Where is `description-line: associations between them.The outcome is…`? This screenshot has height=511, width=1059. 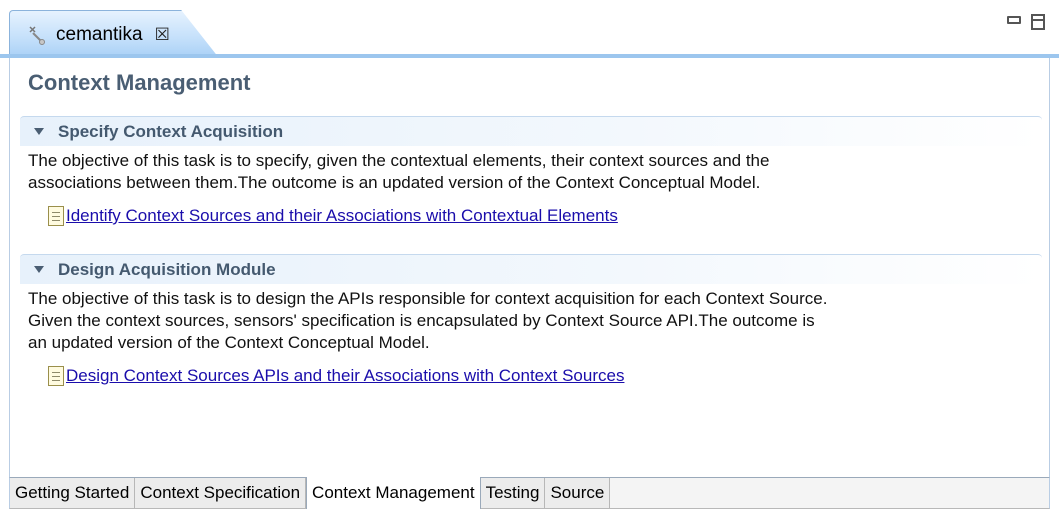 description-line: associations between them.The outcome is… is located at coordinates (394, 182).